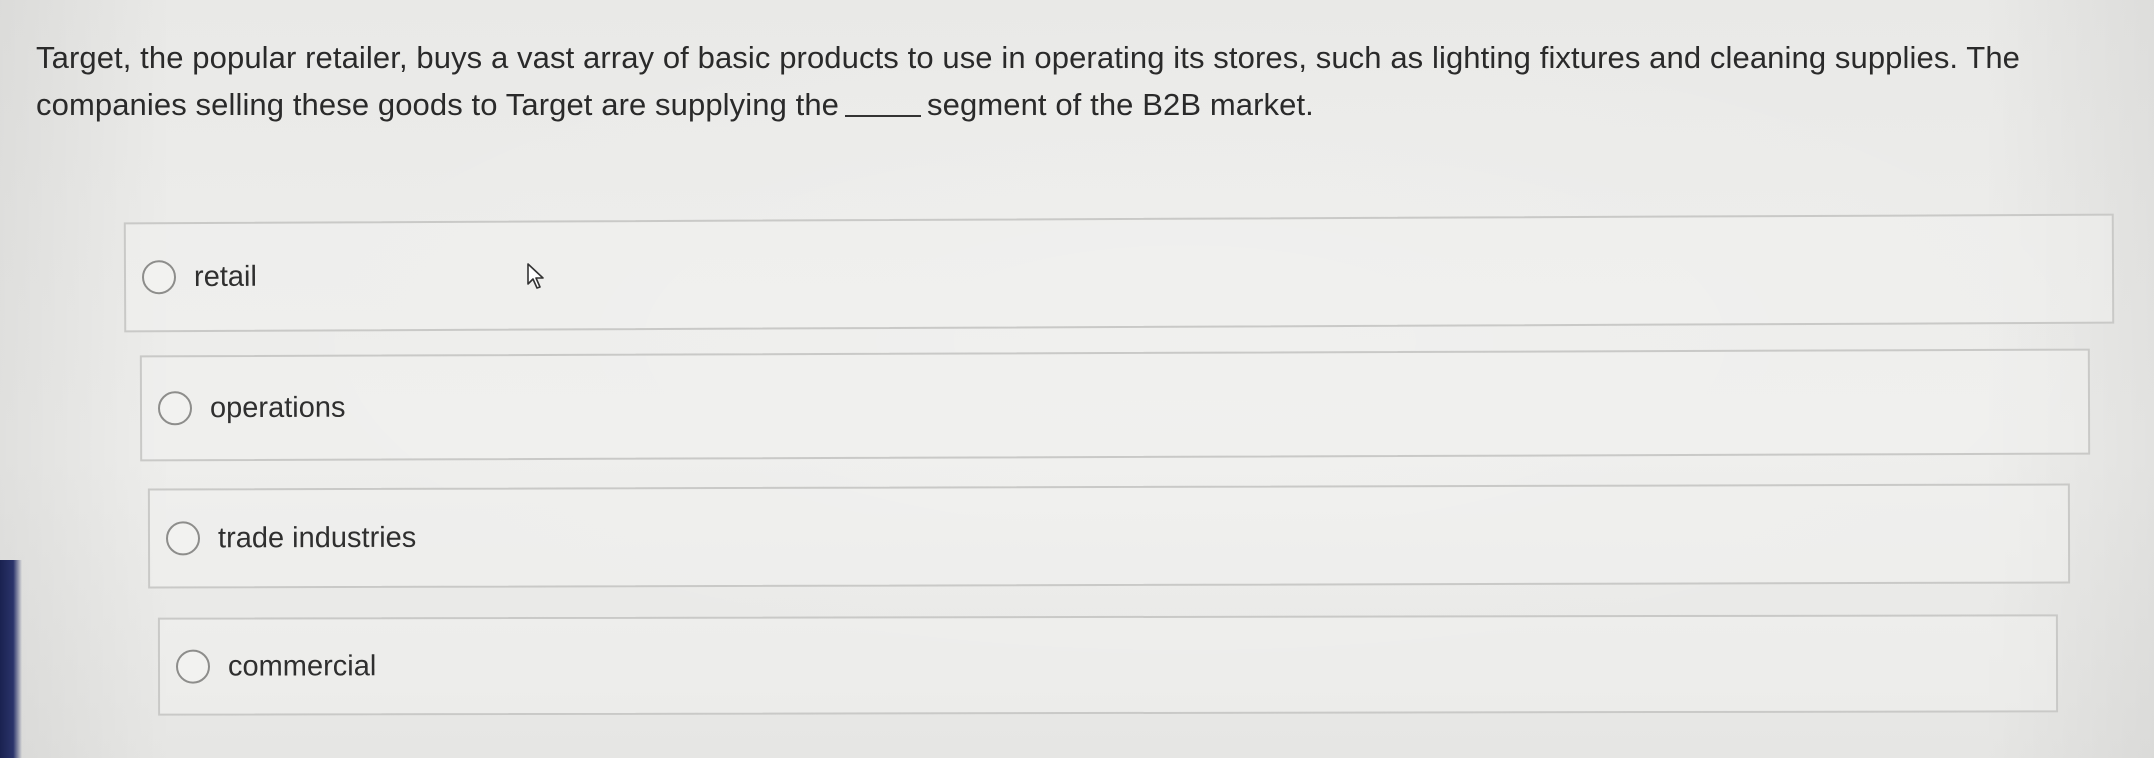  Describe the element at coordinates (277, 407) in the screenshot. I see `option-label: operations` at that location.